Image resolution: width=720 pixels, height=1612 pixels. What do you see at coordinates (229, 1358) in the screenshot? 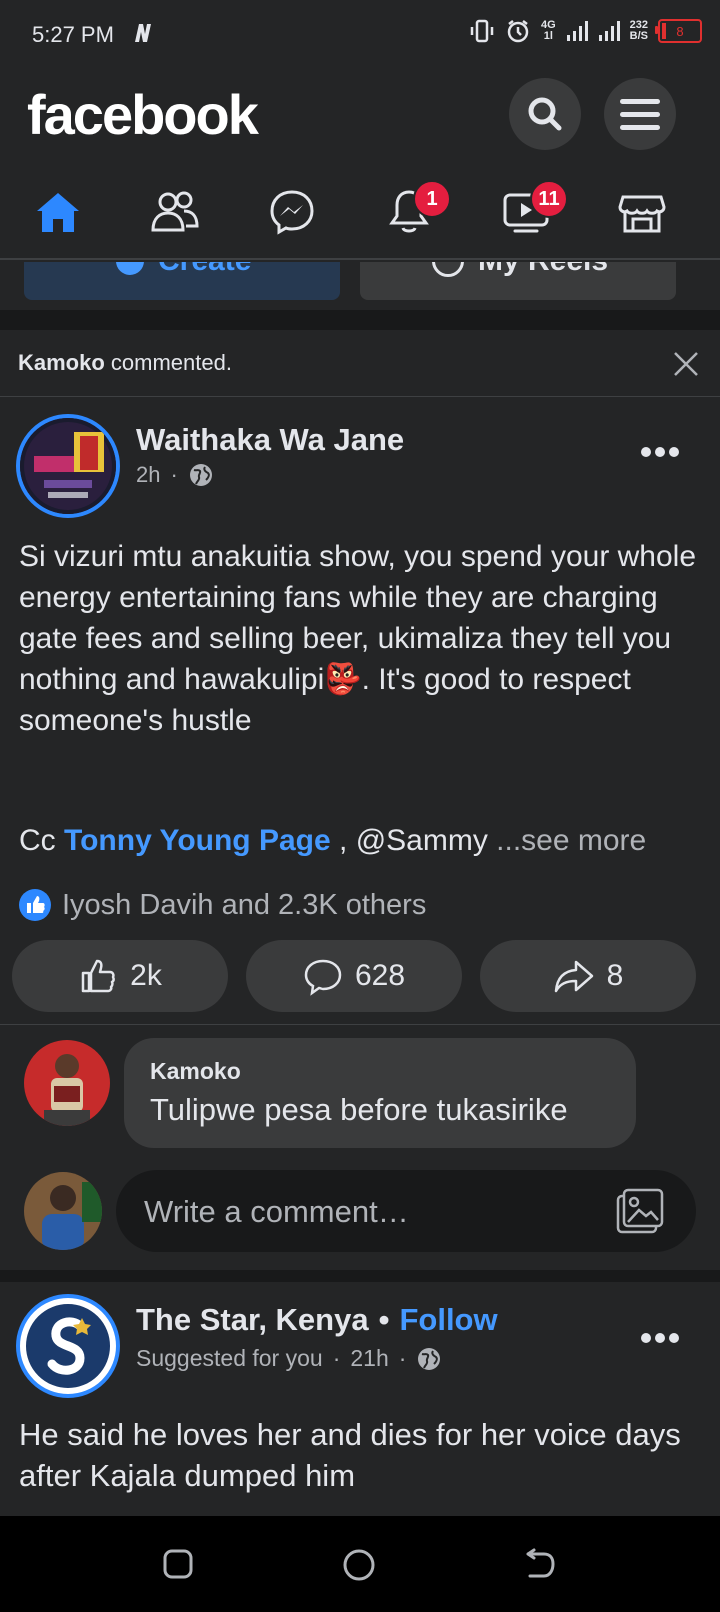
I see `suggested-label: Suggested for you` at bounding box center [229, 1358].